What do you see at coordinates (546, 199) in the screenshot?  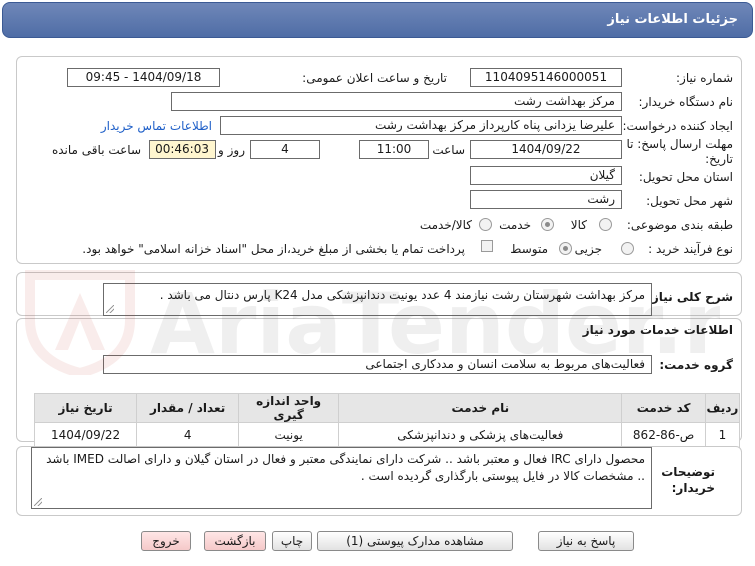 I see `city-field: رشت` at bounding box center [546, 199].